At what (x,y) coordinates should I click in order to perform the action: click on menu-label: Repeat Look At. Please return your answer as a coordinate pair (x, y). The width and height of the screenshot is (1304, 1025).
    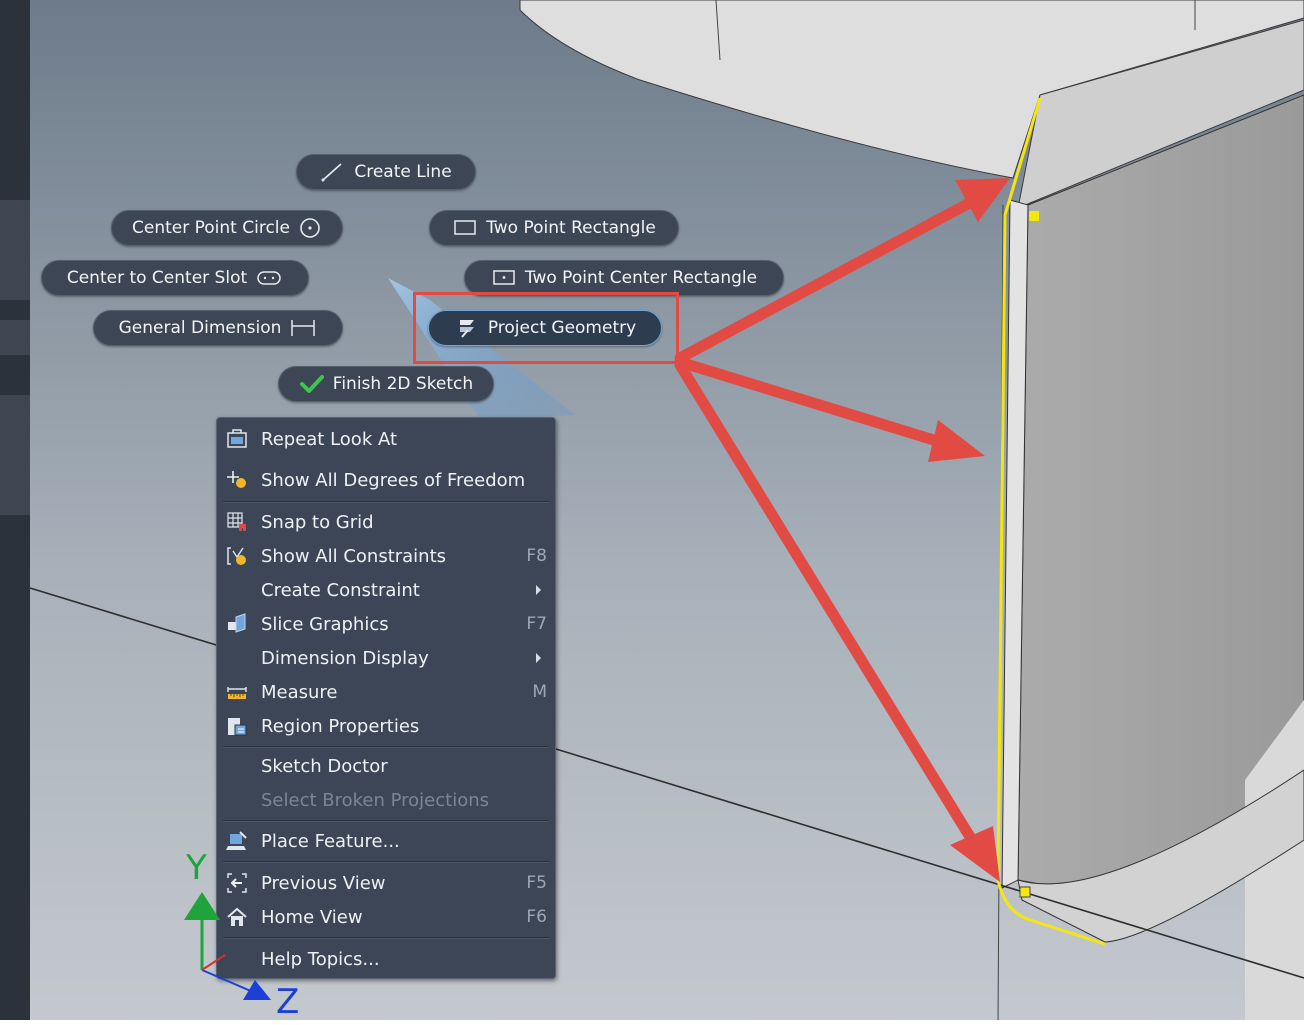
    Looking at the image, I should click on (329, 439).